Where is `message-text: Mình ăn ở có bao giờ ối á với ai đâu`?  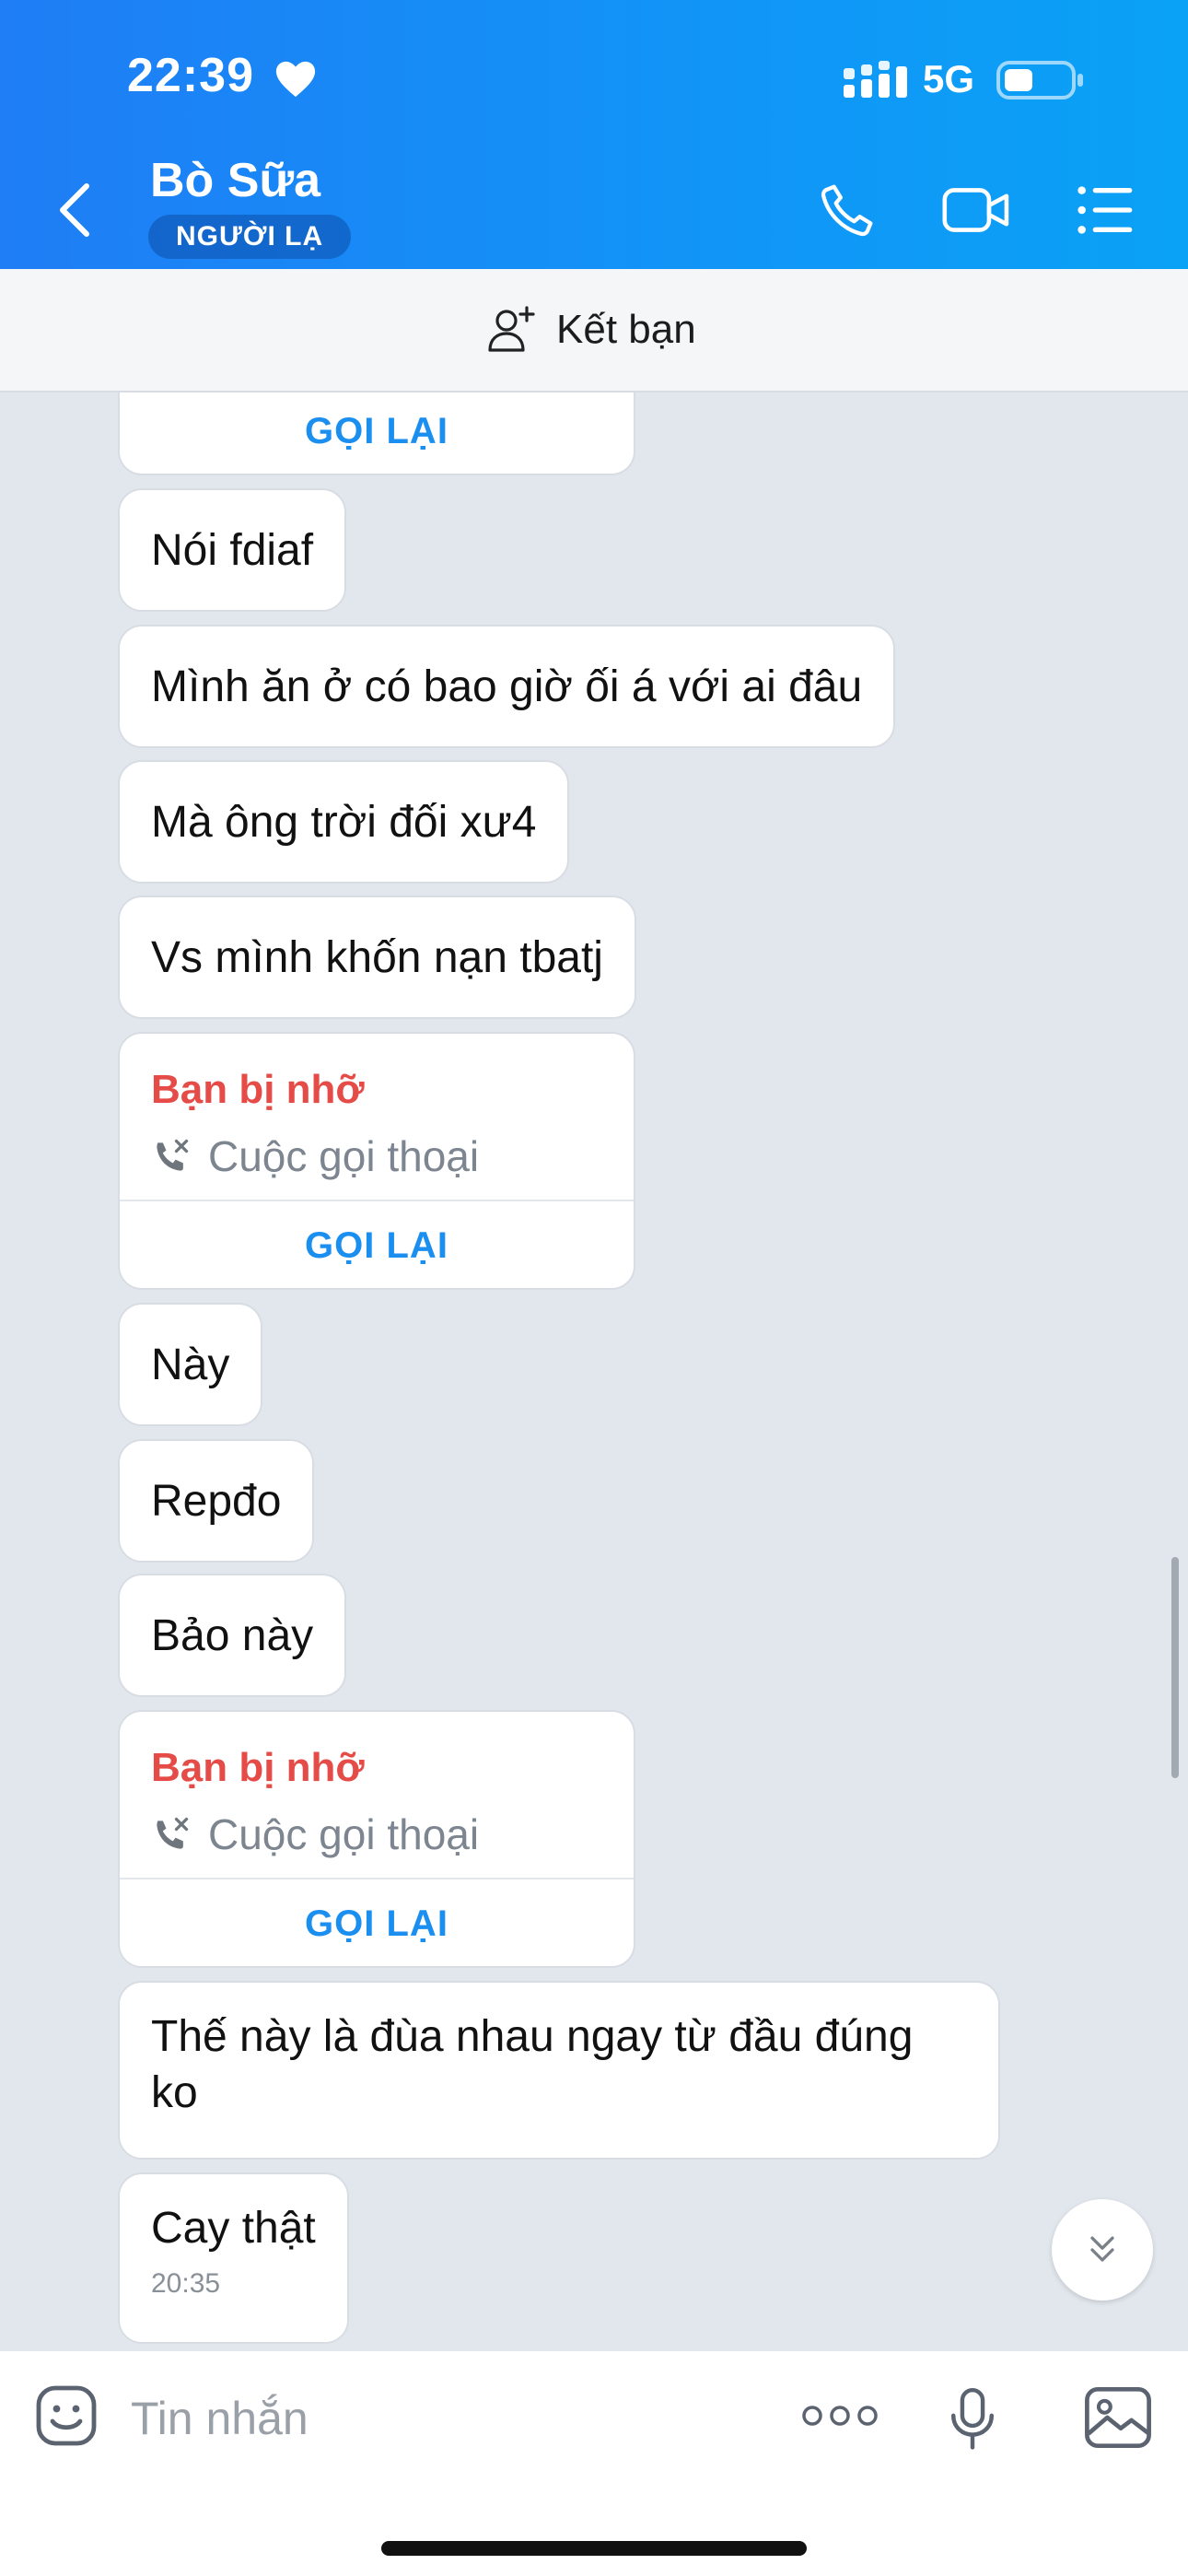 message-text: Mình ăn ở có bao giờ ối á với ai đâu is located at coordinates (507, 686).